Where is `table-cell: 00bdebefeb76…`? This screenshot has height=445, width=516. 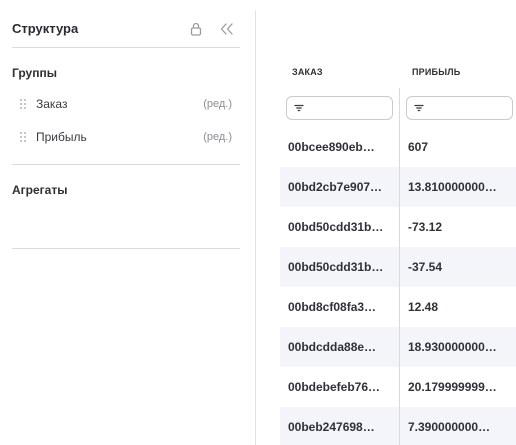
table-cell: 00bdebefeb76… is located at coordinates (334, 387).